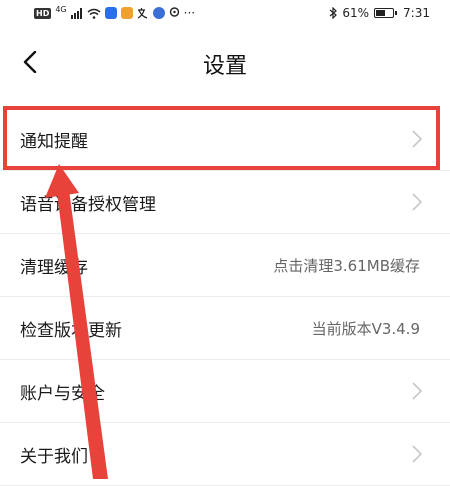  I want to click on status-bar: HD 4G ··· 61% 7:31, so click(225, 16).